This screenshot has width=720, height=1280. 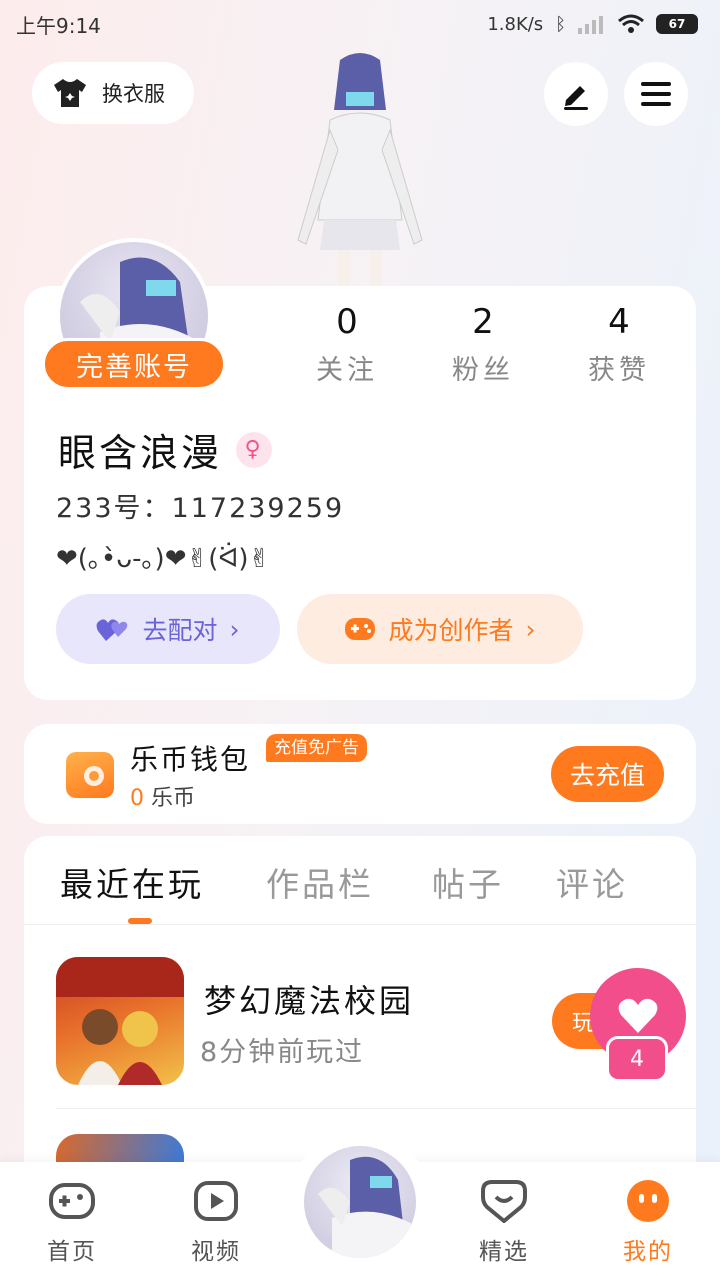 I want to click on outfit-label: 换衣服, so click(x=133, y=94).